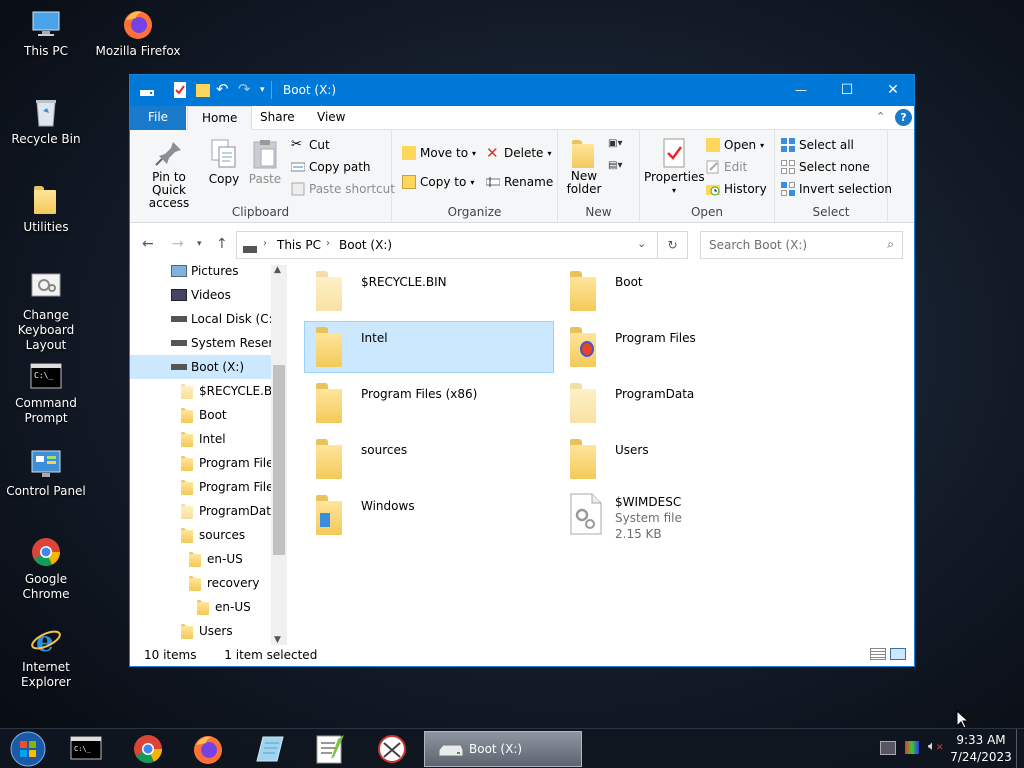 The width and height of the screenshot is (1024, 768). I want to click on taskbar-notepad-plus-plus, so click(330, 748).